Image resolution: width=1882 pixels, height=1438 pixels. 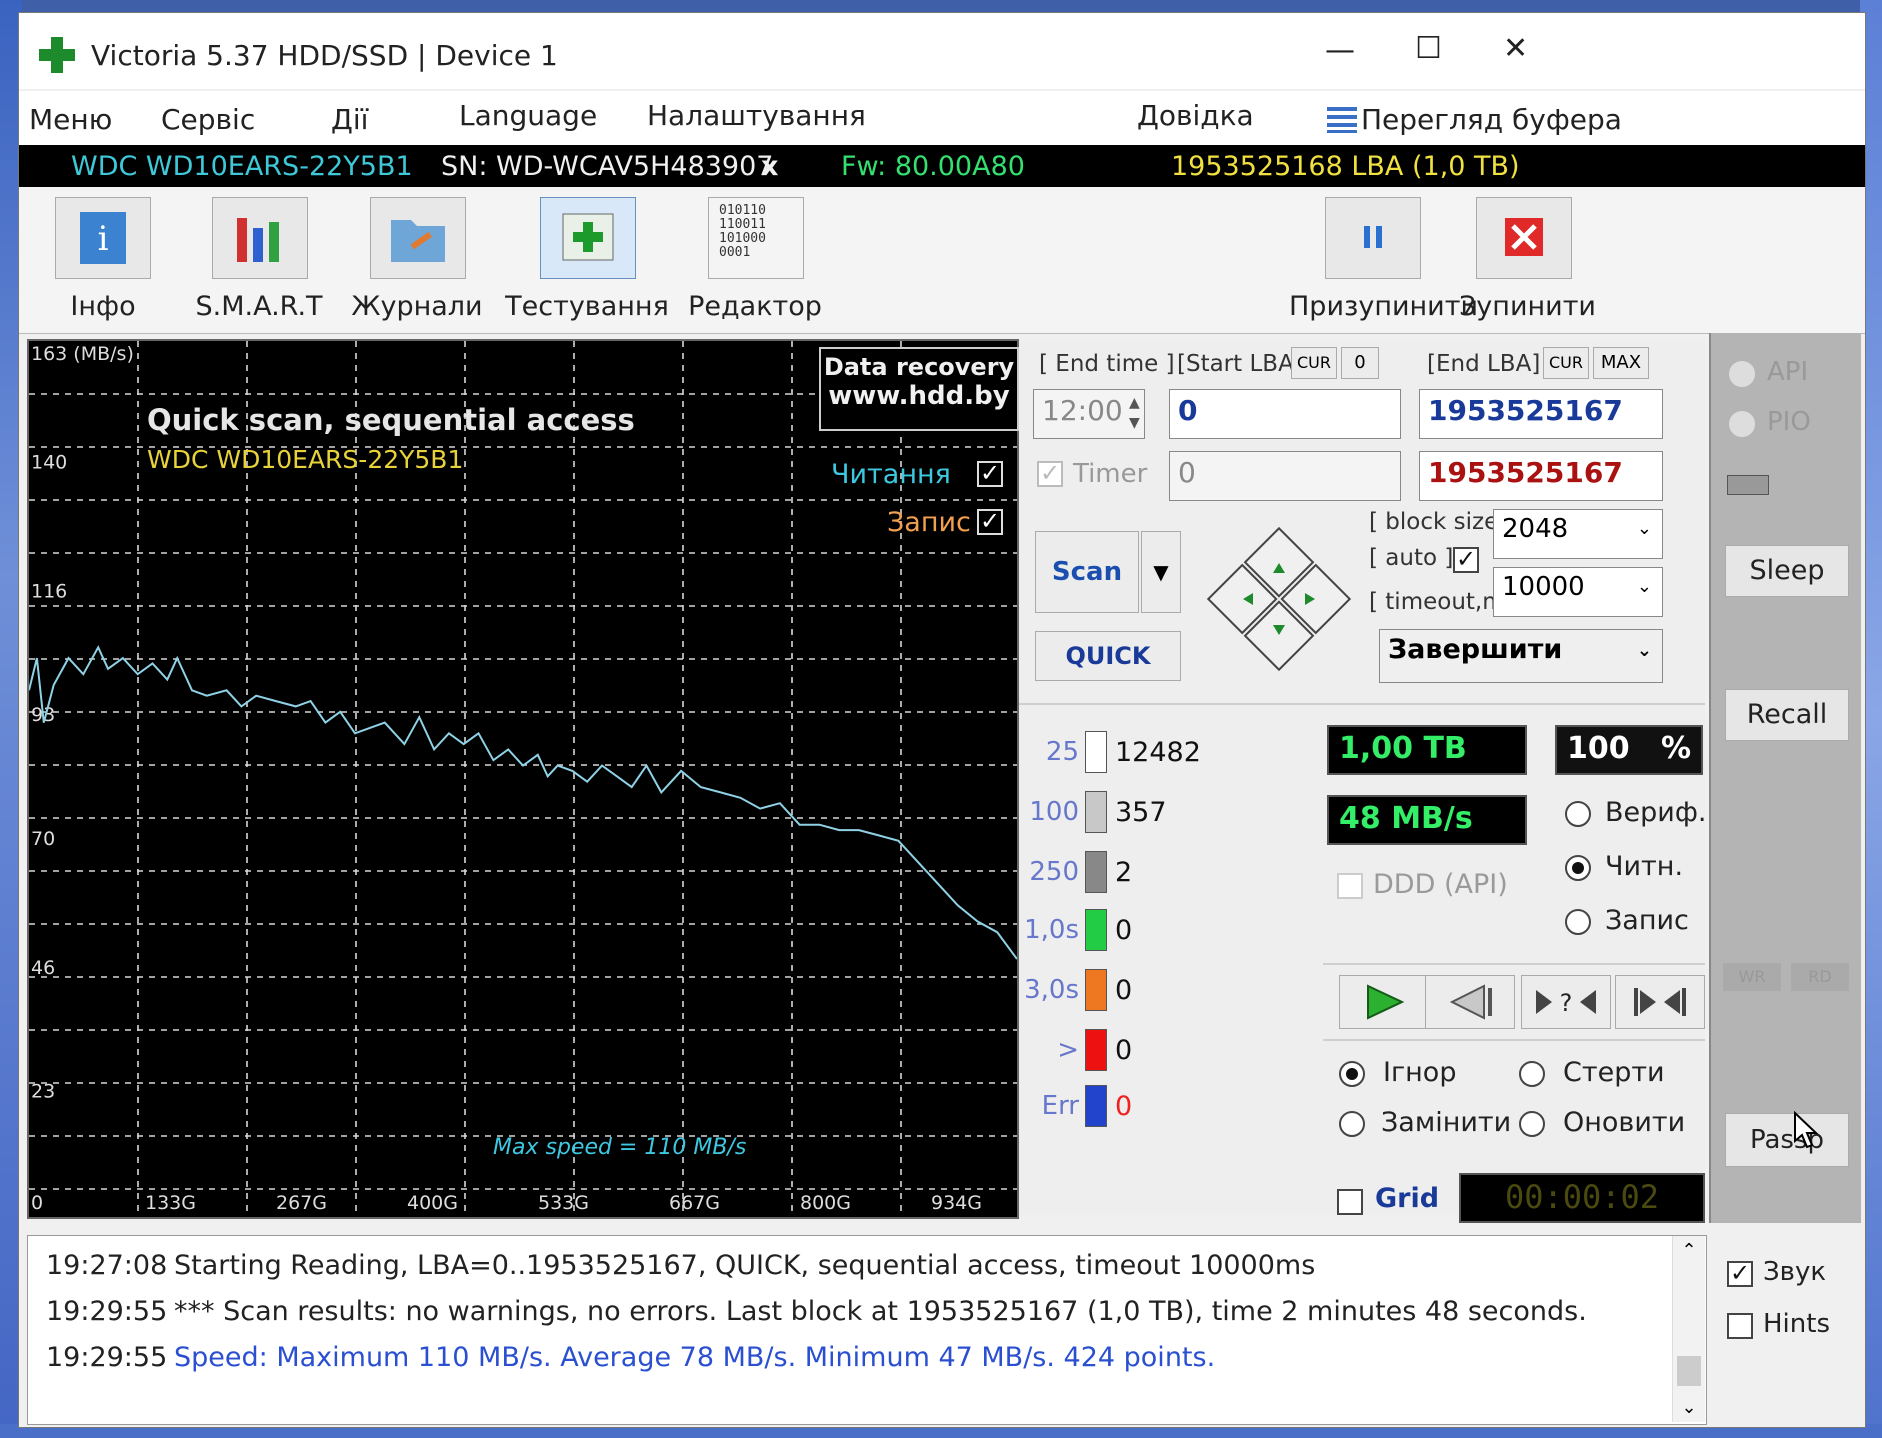 I want to click on reverse-button, so click(x=1470, y=1002).